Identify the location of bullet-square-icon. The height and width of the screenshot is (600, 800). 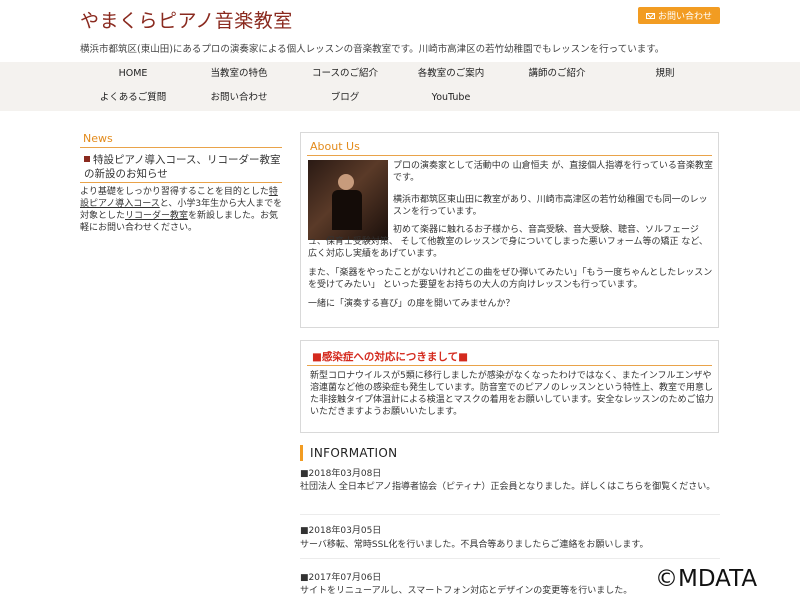
(87, 159).